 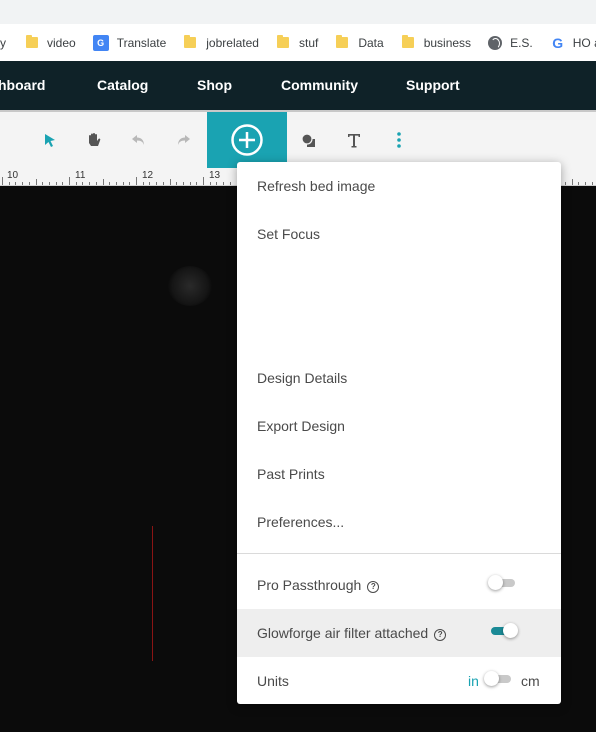 I want to click on units-toggle, so click(x=497, y=678).